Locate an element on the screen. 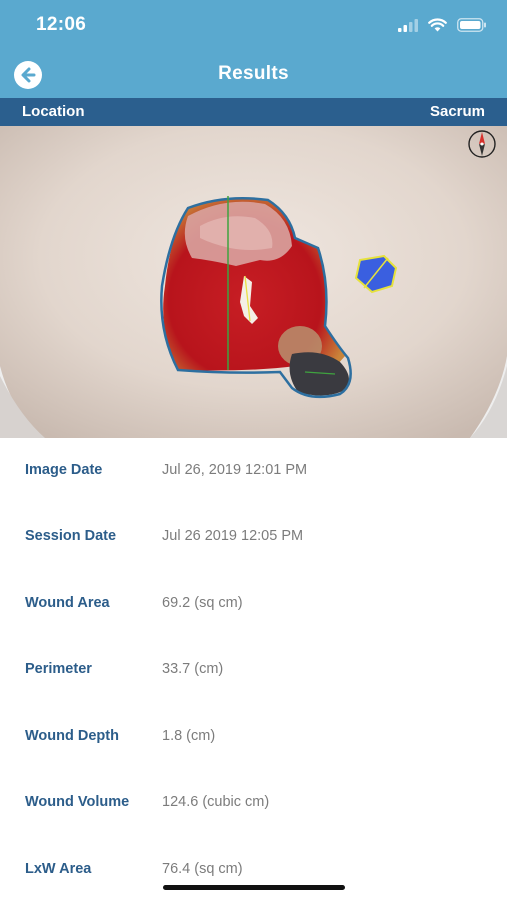 The height and width of the screenshot is (900, 507). detail-label: Image Date is located at coordinates (64, 470).